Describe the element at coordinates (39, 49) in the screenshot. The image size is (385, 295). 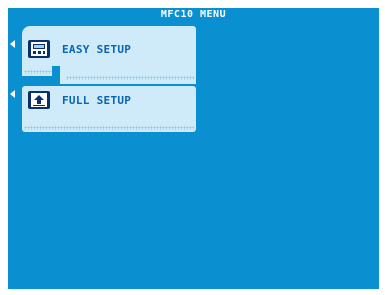
I see `setup-wizard-icon` at that location.